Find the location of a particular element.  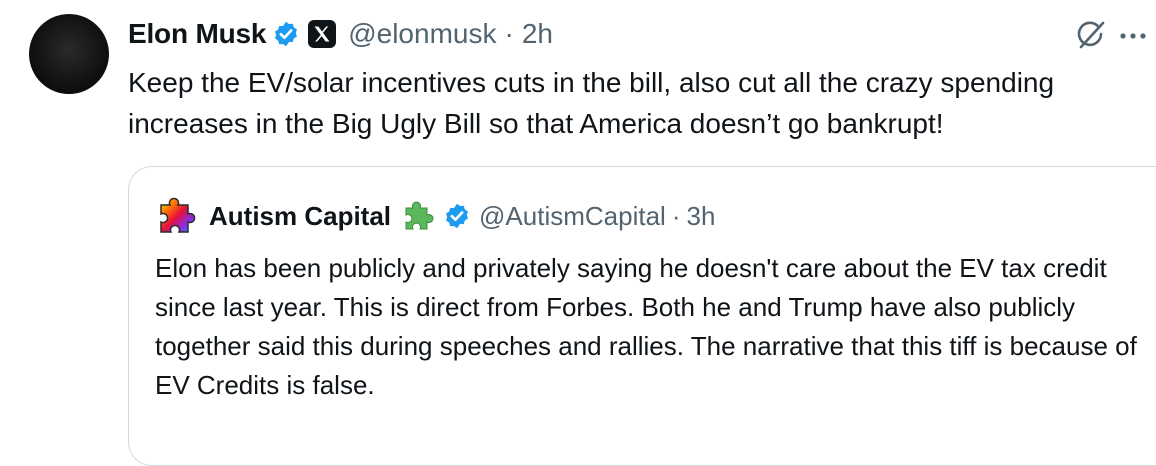

timestamp: 2h is located at coordinates (537, 34).